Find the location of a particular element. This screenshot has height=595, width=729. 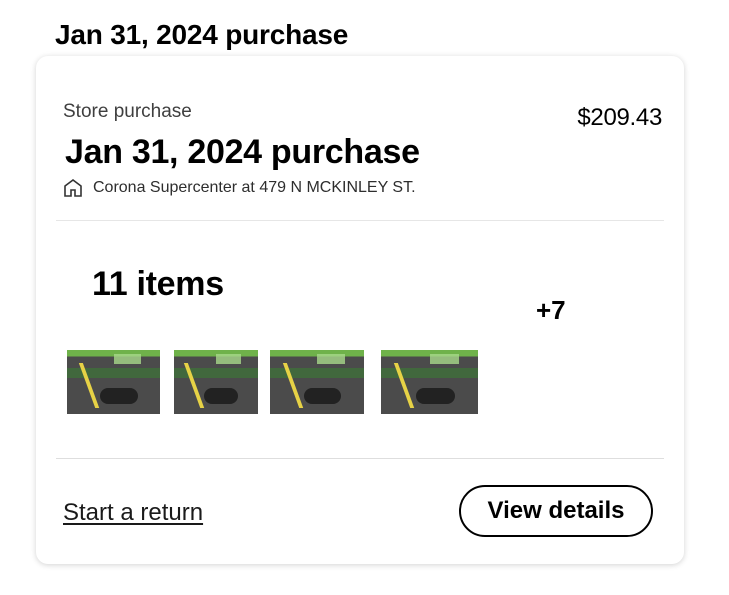

store-icon is located at coordinates (73, 188).